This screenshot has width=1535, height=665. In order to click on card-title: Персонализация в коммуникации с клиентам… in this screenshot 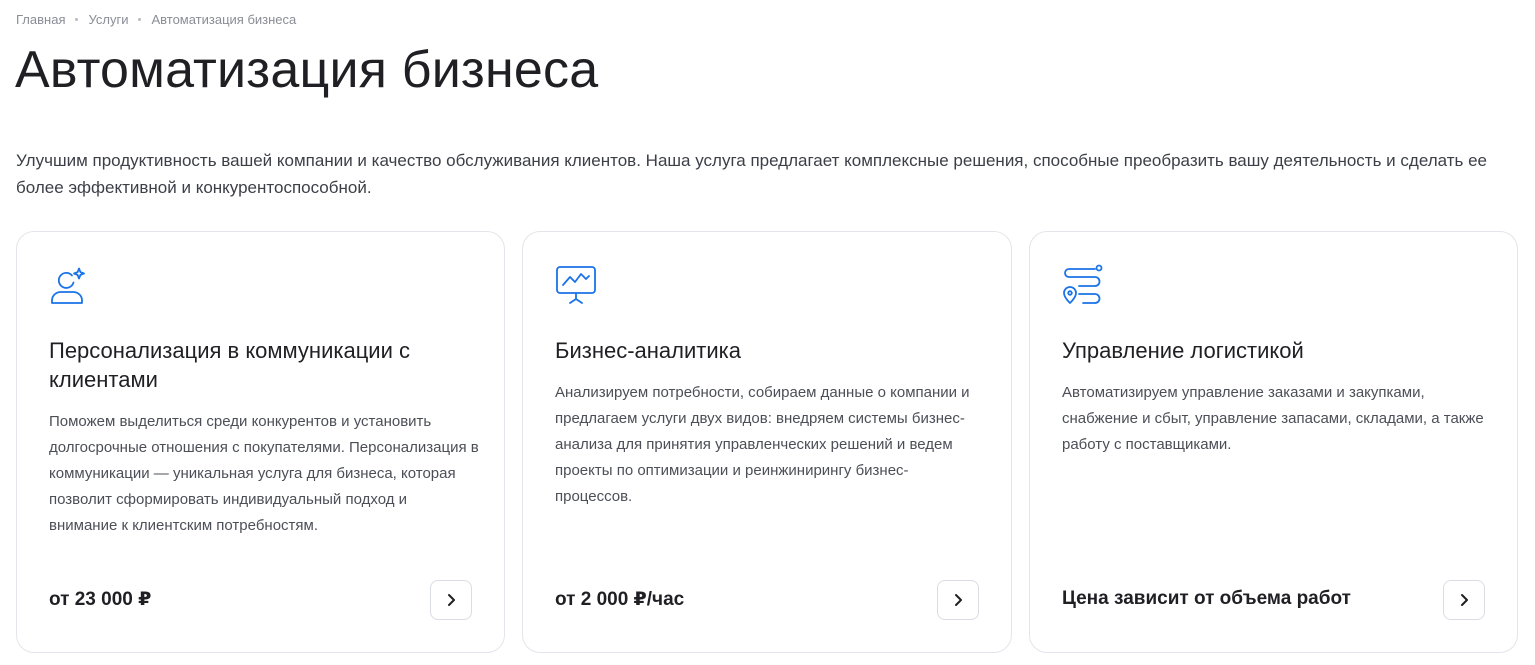, I will do `click(229, 365)`.